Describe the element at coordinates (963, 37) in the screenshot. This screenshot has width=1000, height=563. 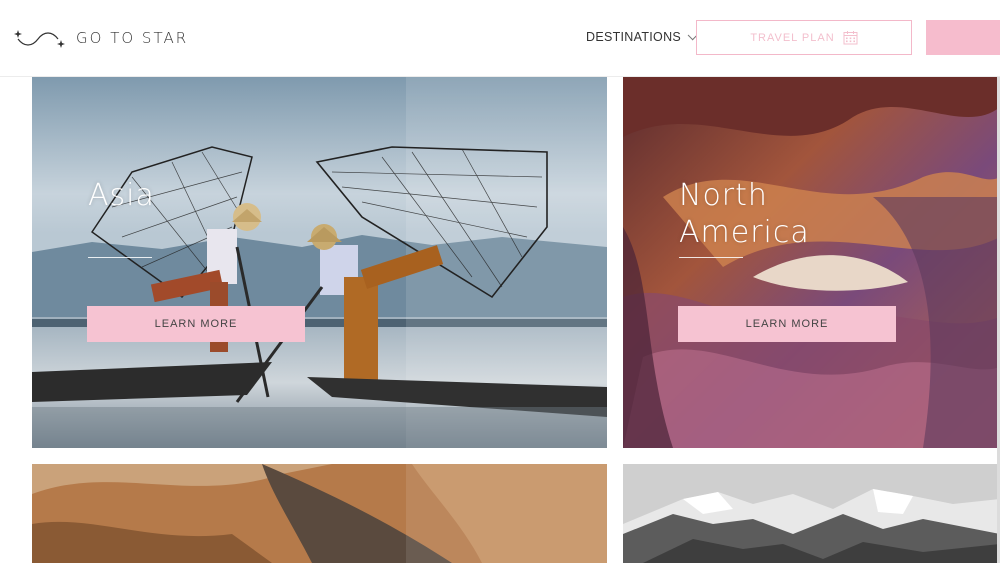
I see `header-action-button` at that location.